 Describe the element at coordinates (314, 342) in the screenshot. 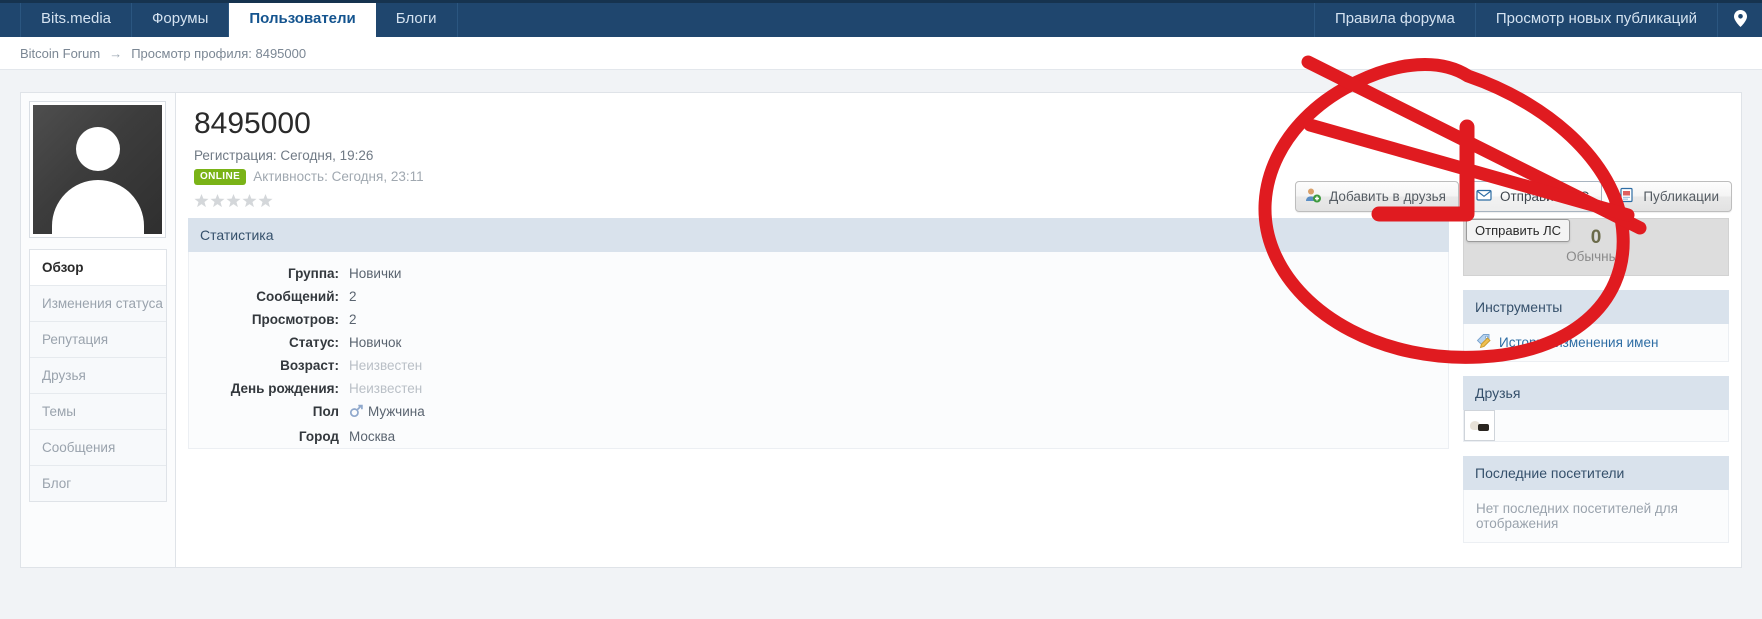

I see `stat-label: Статус:` at that location.